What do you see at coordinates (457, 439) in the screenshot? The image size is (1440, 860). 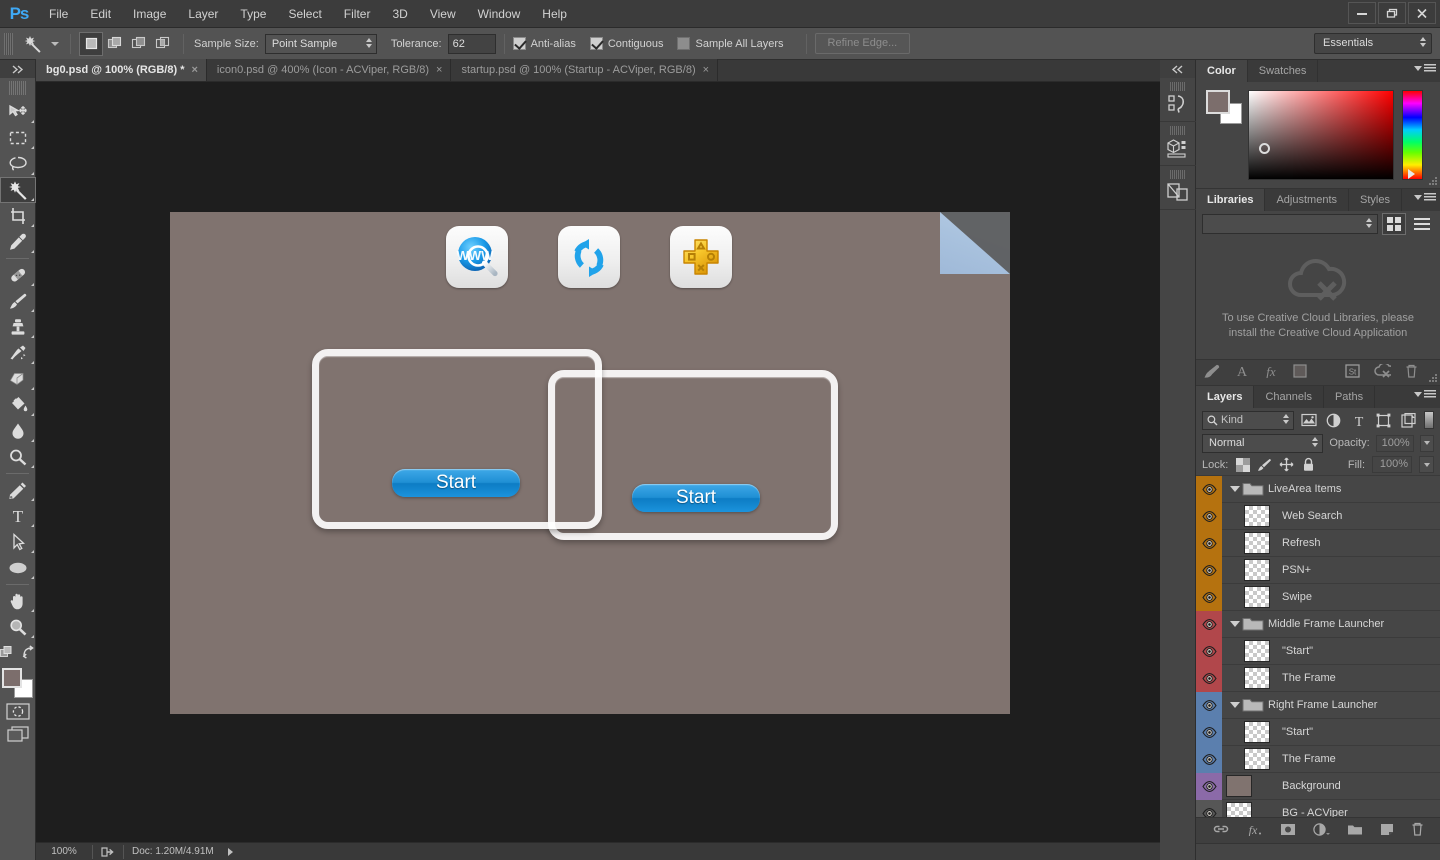 I see `middle-frame-launcher` at bounding box center [457, 439].